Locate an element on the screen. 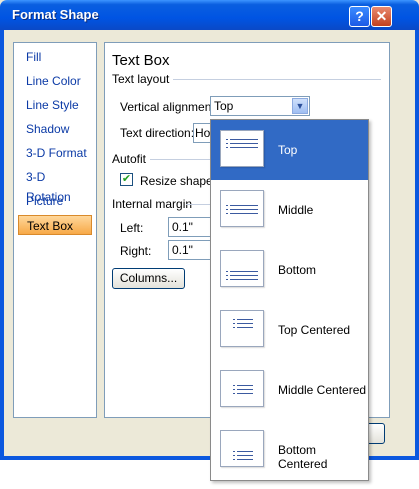  align-bottom-icon is located at coordinates (242, 268).